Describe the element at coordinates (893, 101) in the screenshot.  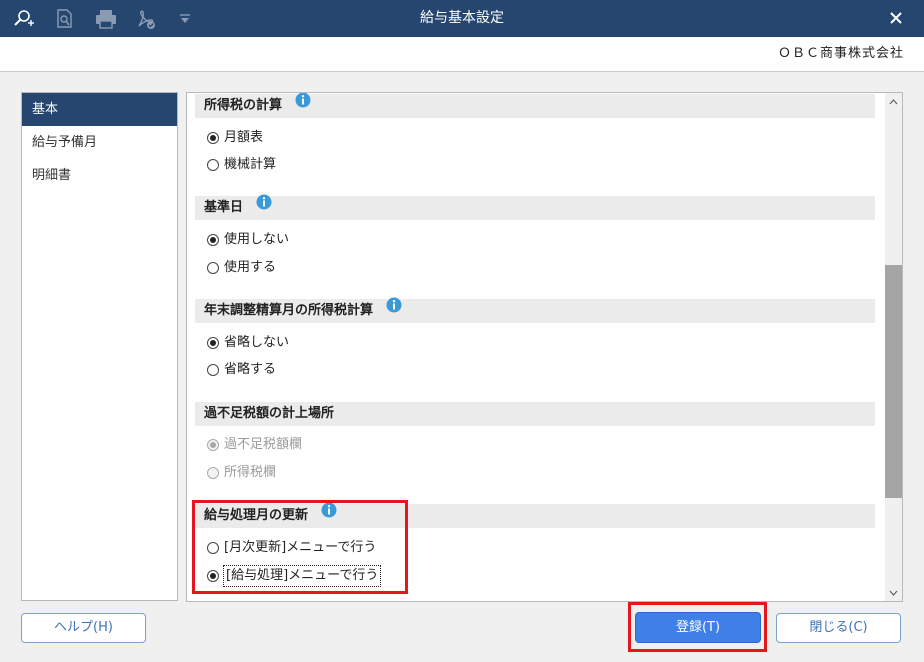
I see `scroll-up-icon` at that location.